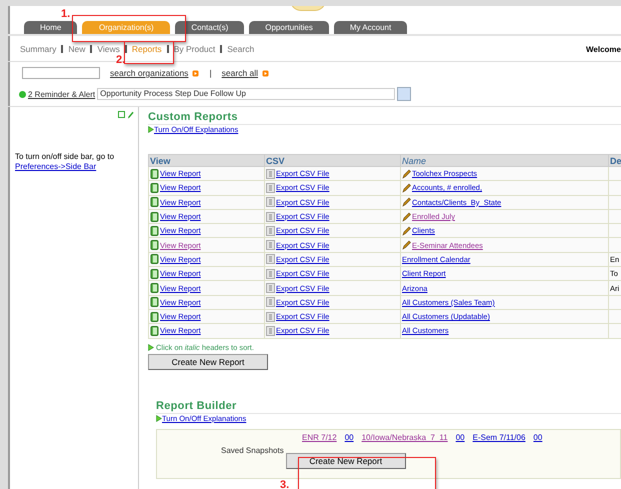 The image size is (621, 489). What do you see at coordinates (61, 73) in the screenshot?
I see `search-field` at bounding box center [61, 73].